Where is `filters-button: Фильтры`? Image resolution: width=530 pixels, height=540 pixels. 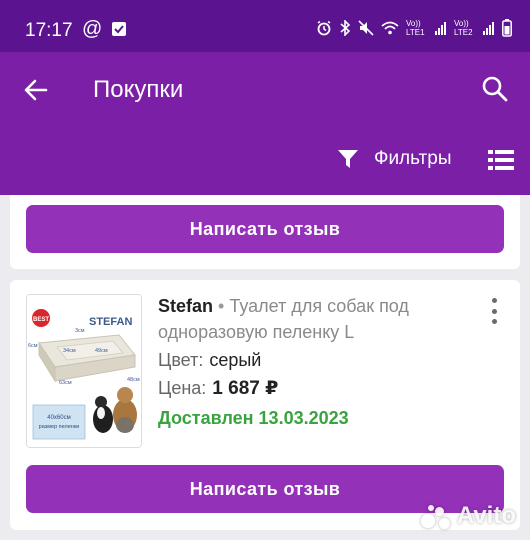
filters-button: Фильтры is located at coordinates (393, 159).